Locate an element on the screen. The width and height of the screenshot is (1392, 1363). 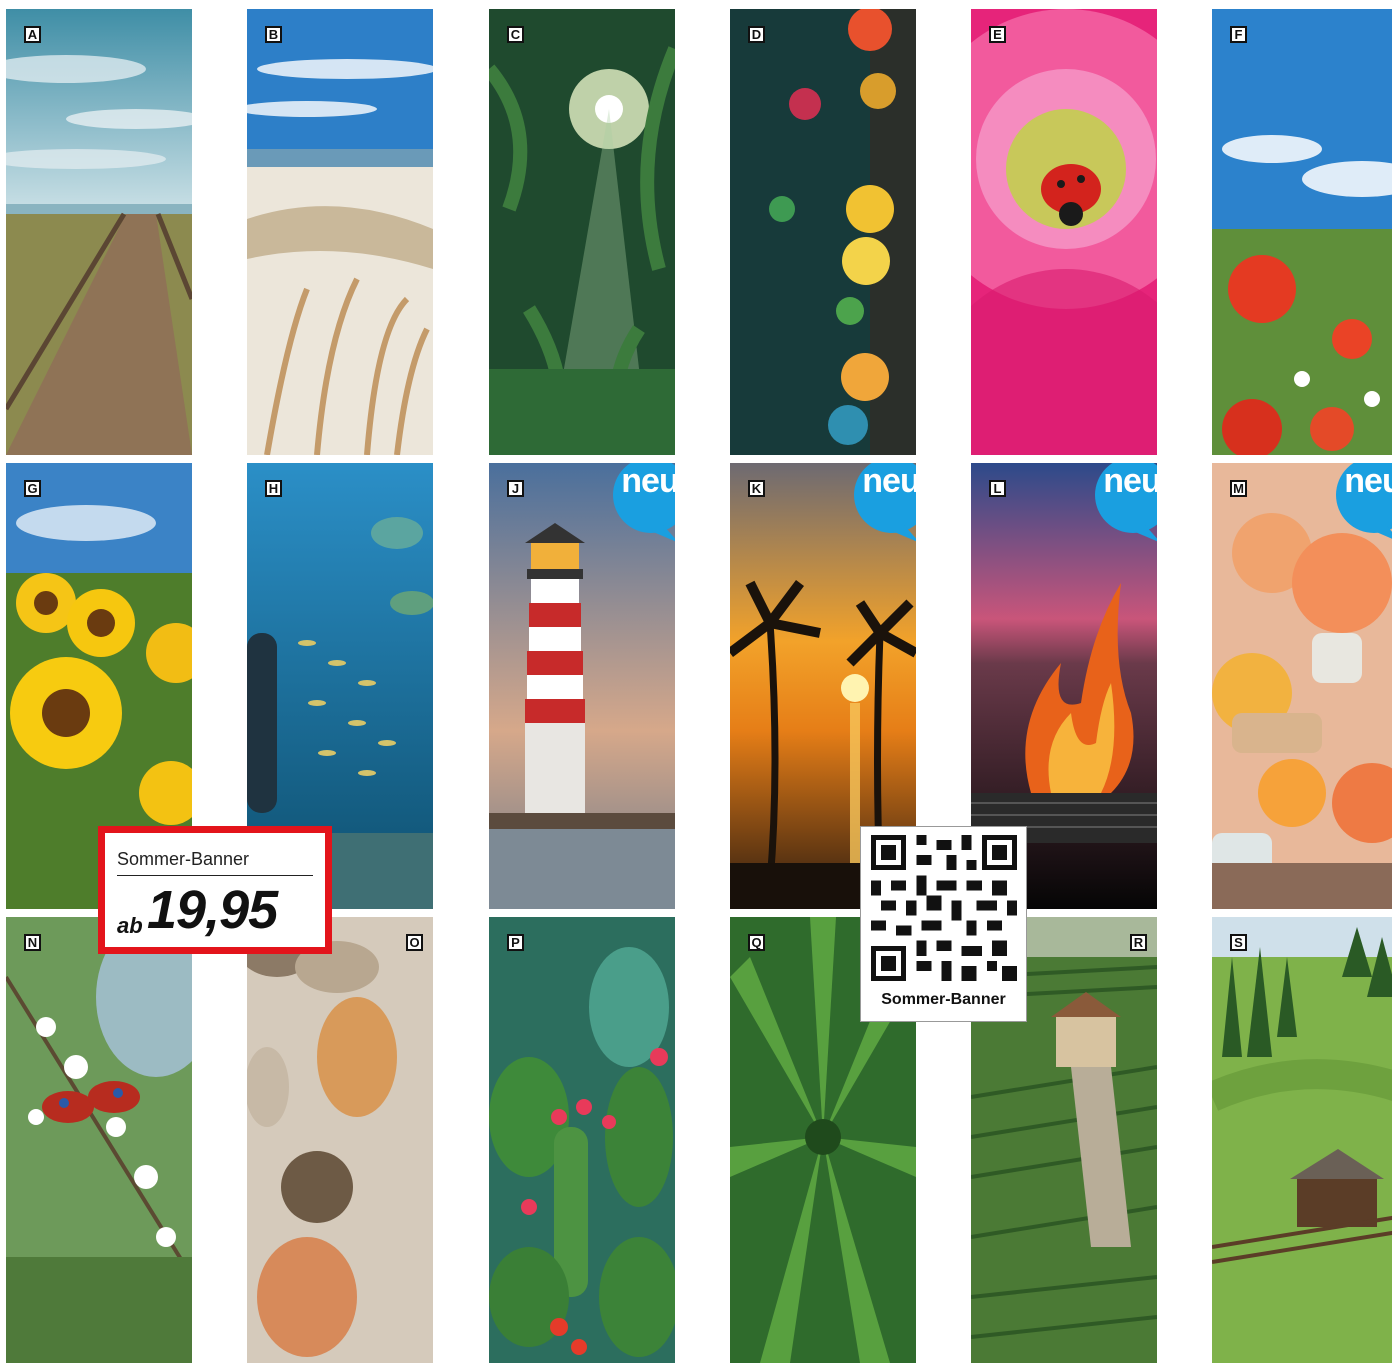
price-value: 19,95 is located at coordinates (212, 910).